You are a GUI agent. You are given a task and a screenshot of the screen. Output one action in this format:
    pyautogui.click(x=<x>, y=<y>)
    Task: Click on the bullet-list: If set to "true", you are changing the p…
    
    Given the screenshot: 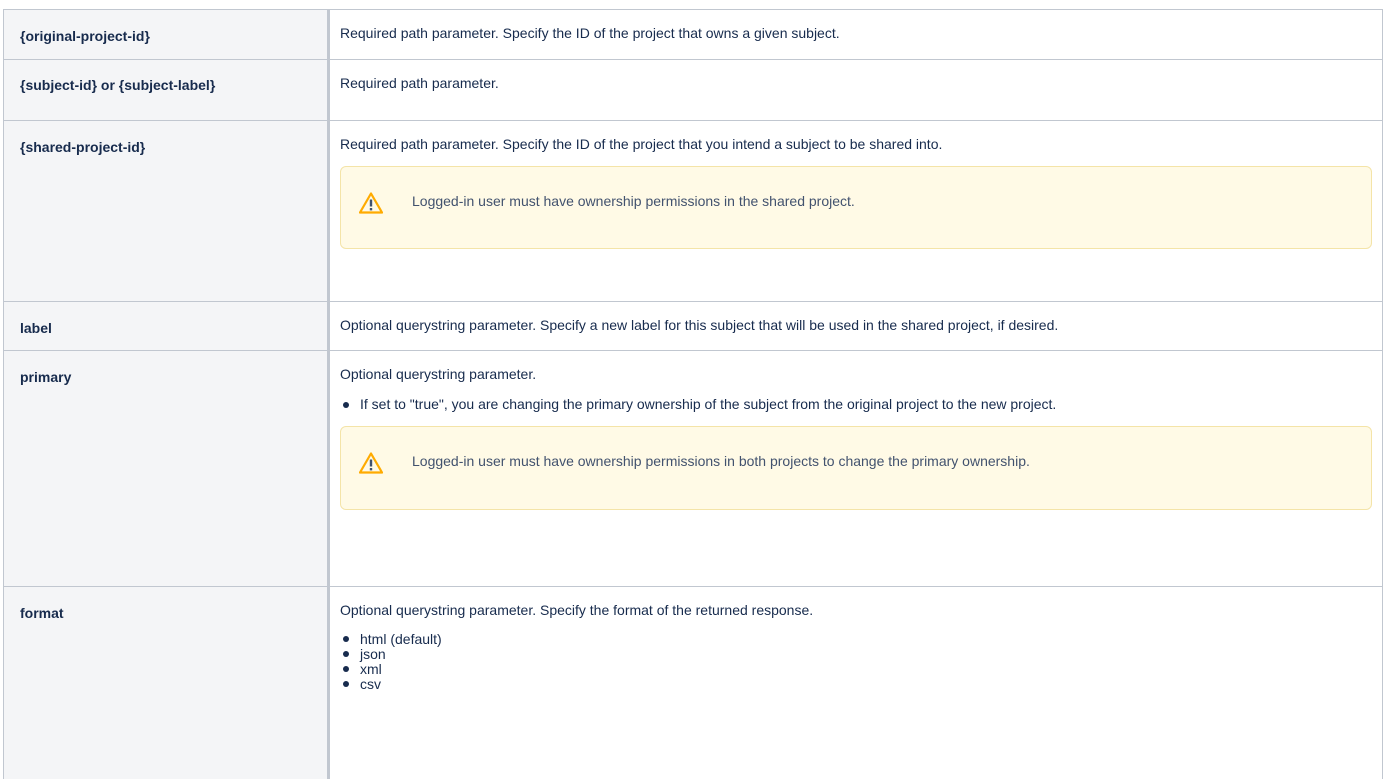 What is the action you would take?
    pyautogui.click(x=856, y=404)
    